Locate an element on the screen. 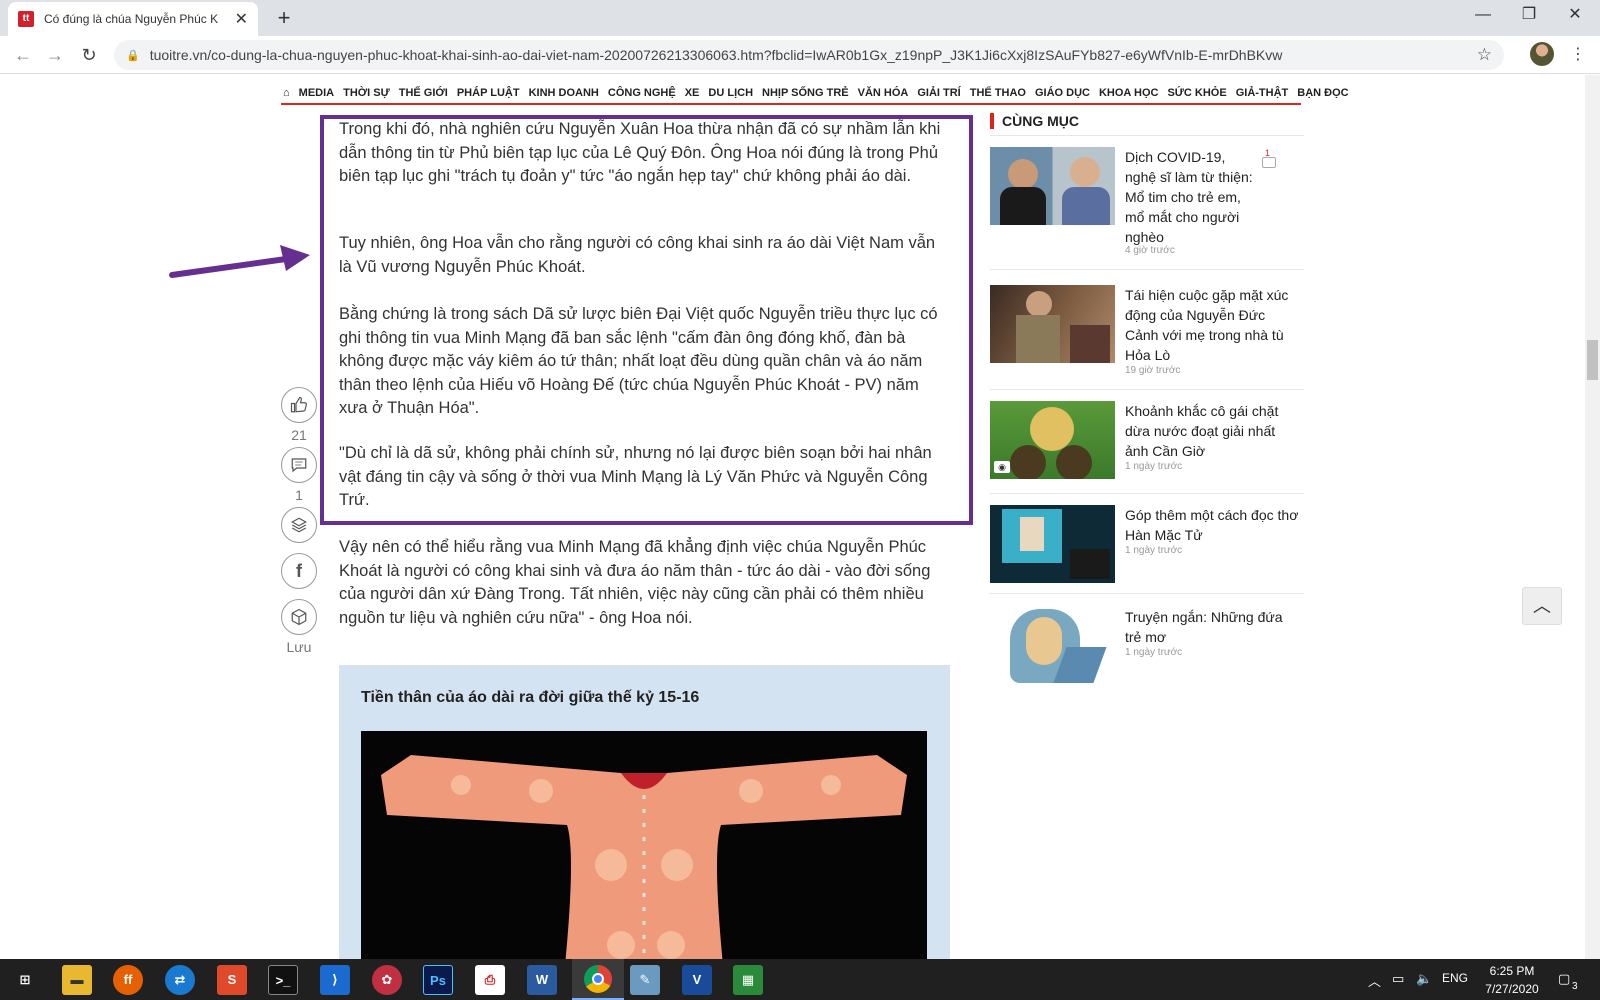  annotation-arrow-icon is located at coordinates (239, 261).